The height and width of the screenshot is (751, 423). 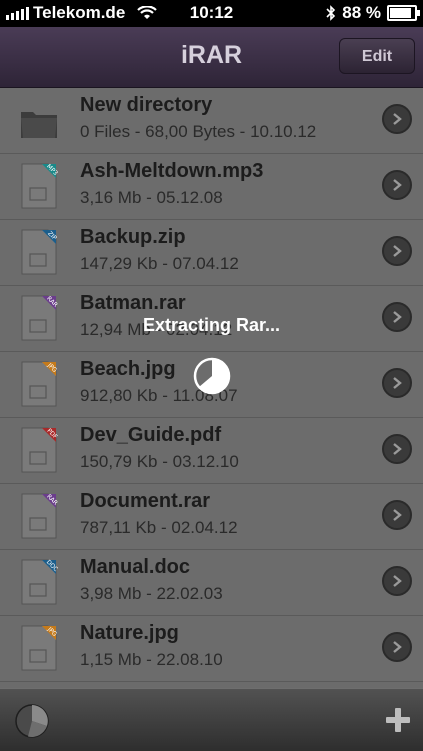 I want to click on file-meta: 1,15 Mb - 22.08.10, so click(x=151, y=659).